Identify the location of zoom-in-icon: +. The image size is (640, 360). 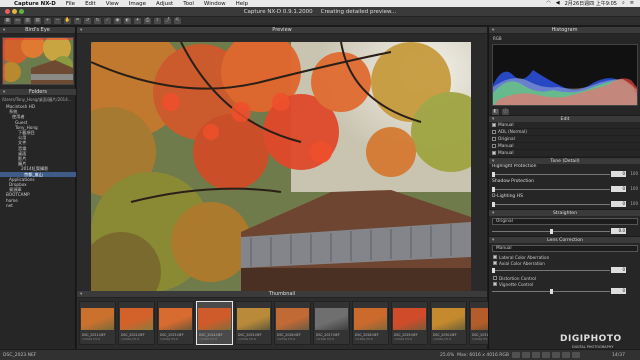
(47, 21).